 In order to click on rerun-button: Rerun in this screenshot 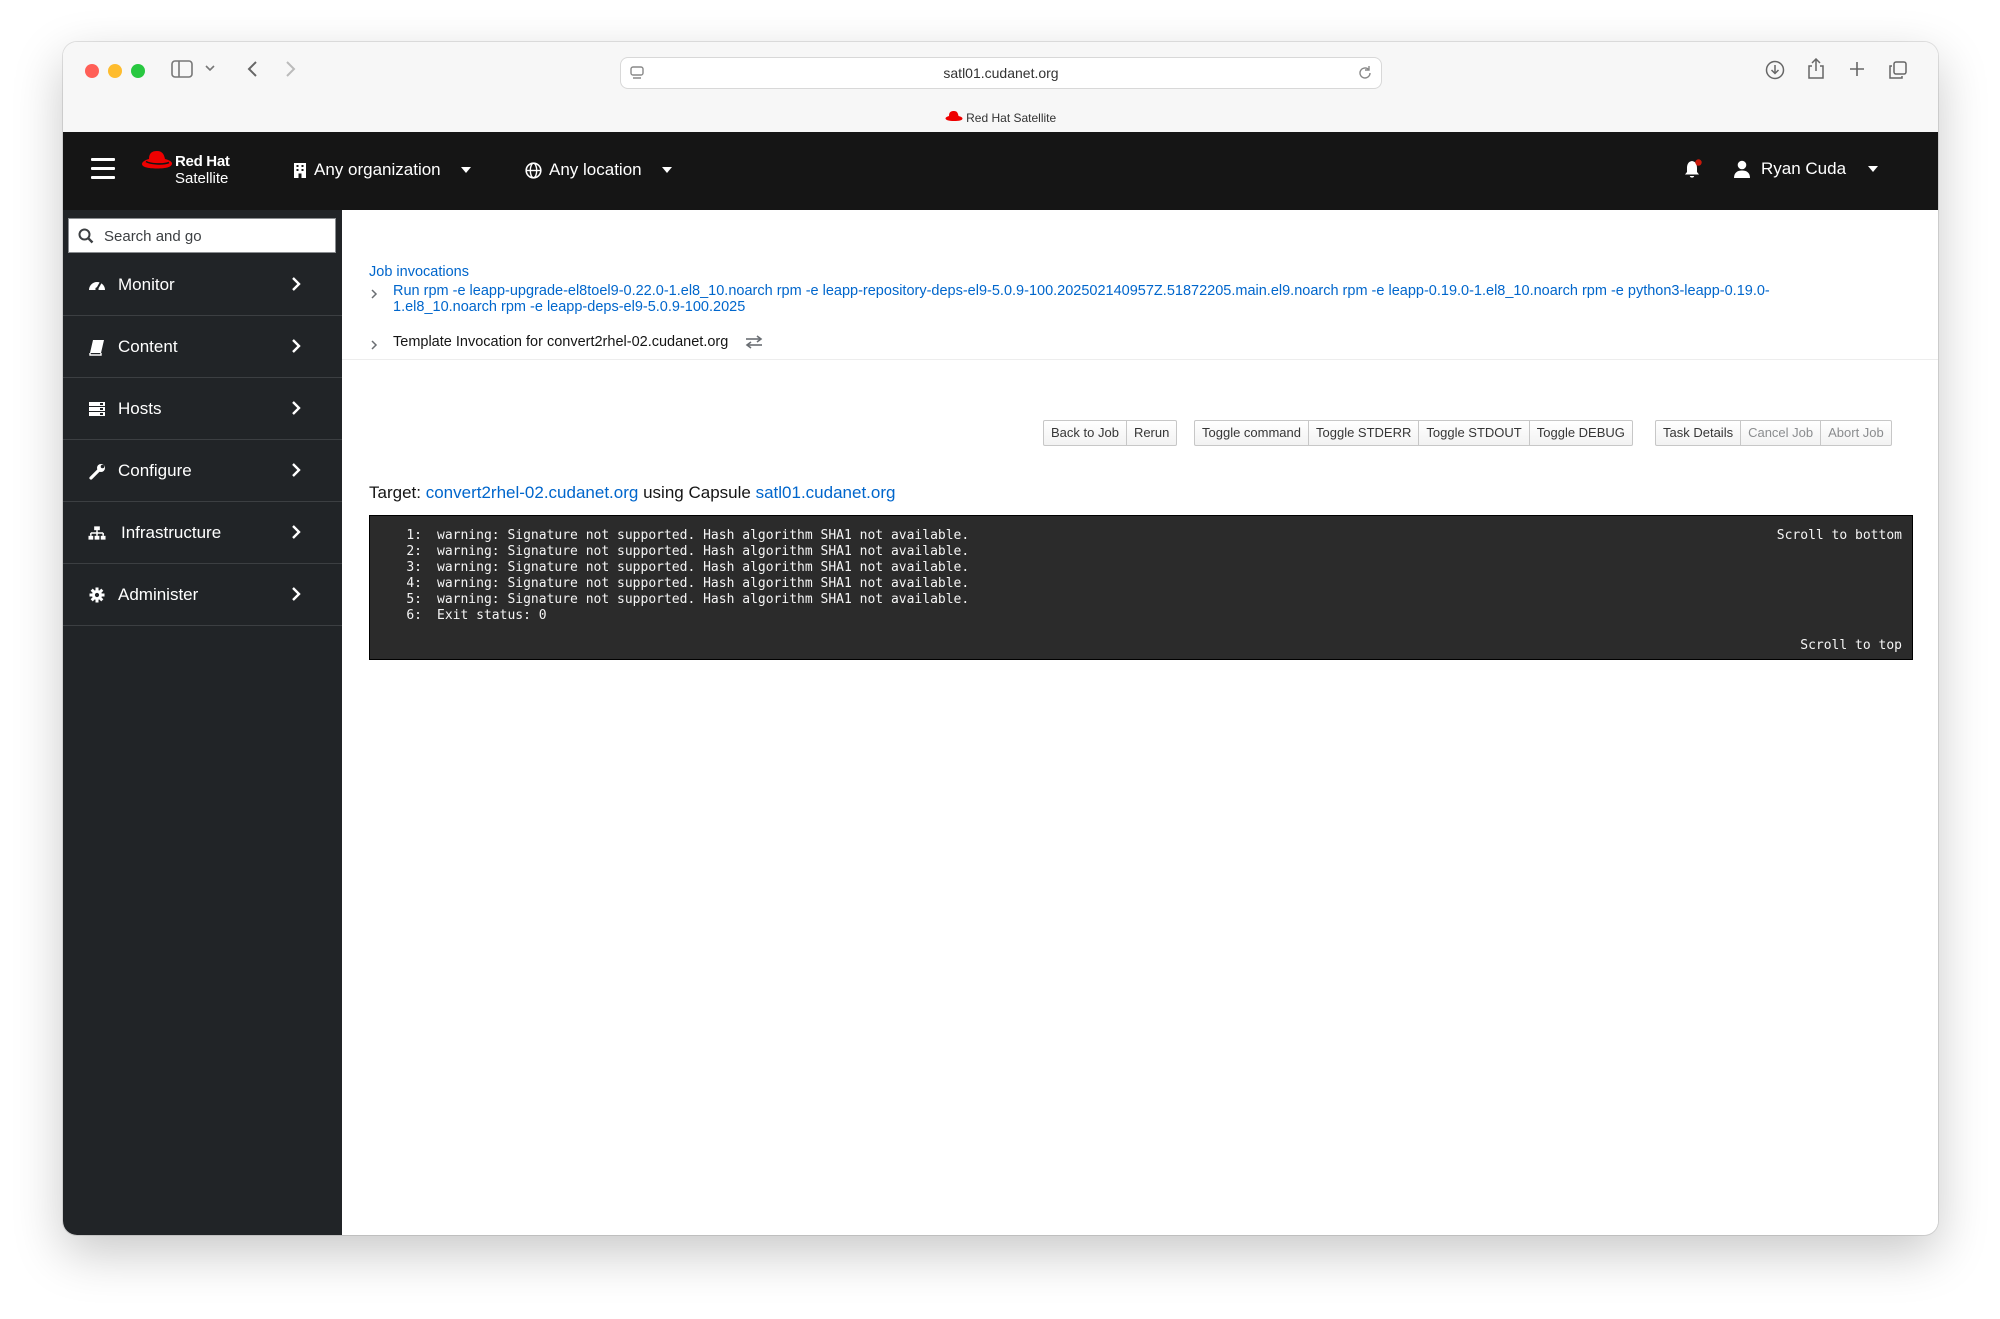, I will do `click(1152, 433)`.